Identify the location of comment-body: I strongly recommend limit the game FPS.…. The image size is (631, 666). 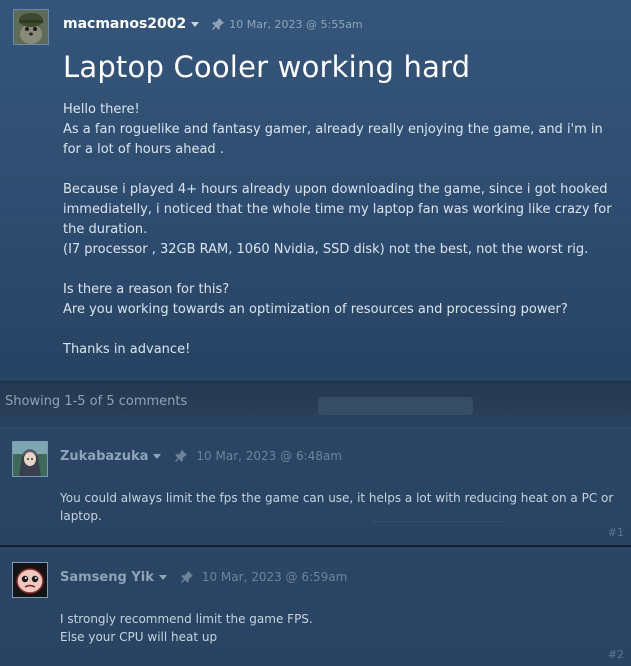
(340, 628).